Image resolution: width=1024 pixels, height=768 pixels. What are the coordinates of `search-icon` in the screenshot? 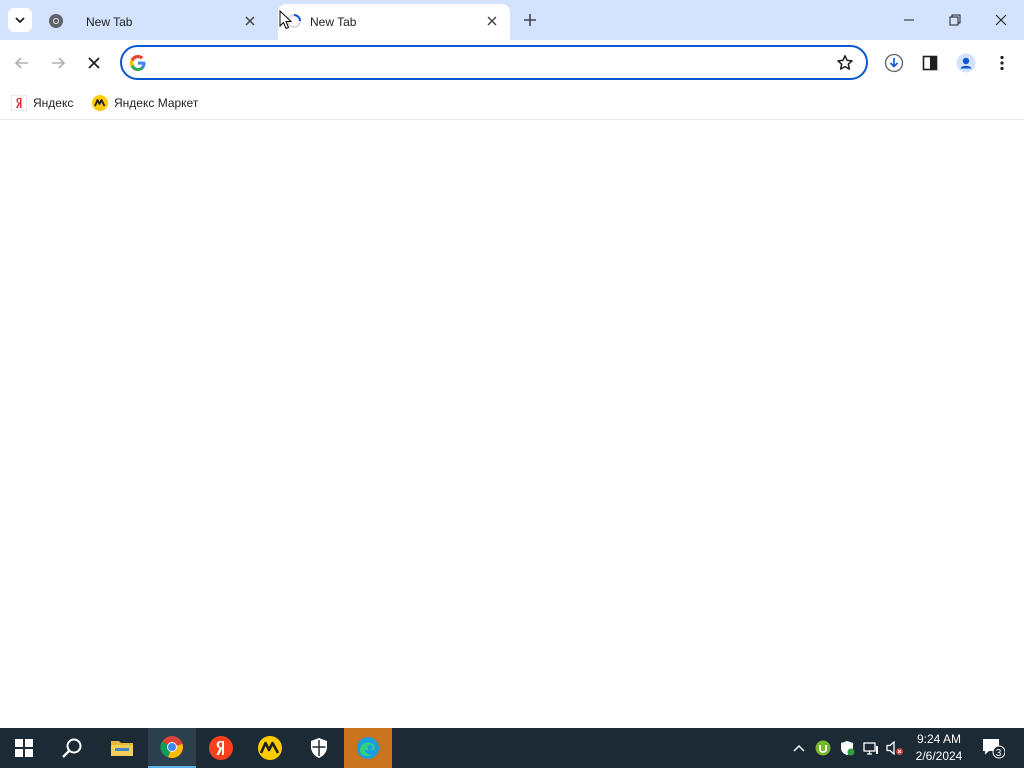 It's located at (72, 748).